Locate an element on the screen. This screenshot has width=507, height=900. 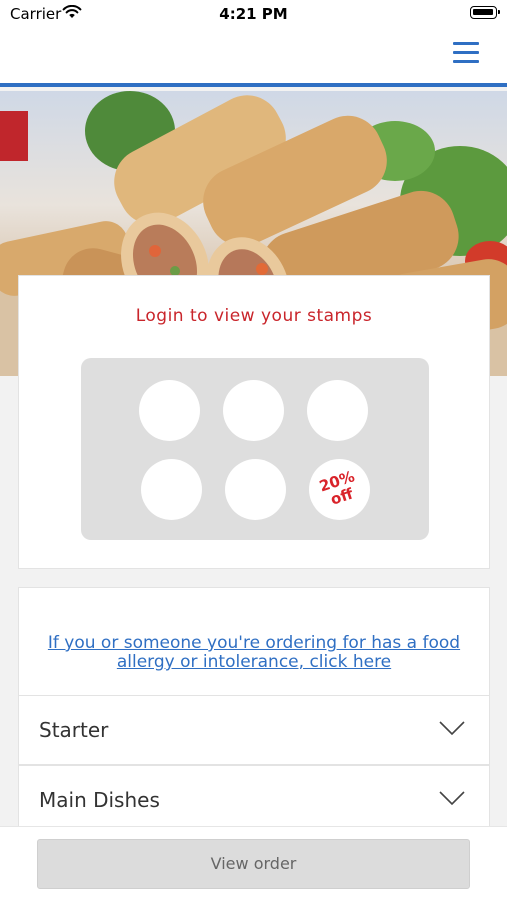
footer-bar: View order is located at coordinates (253, 863).